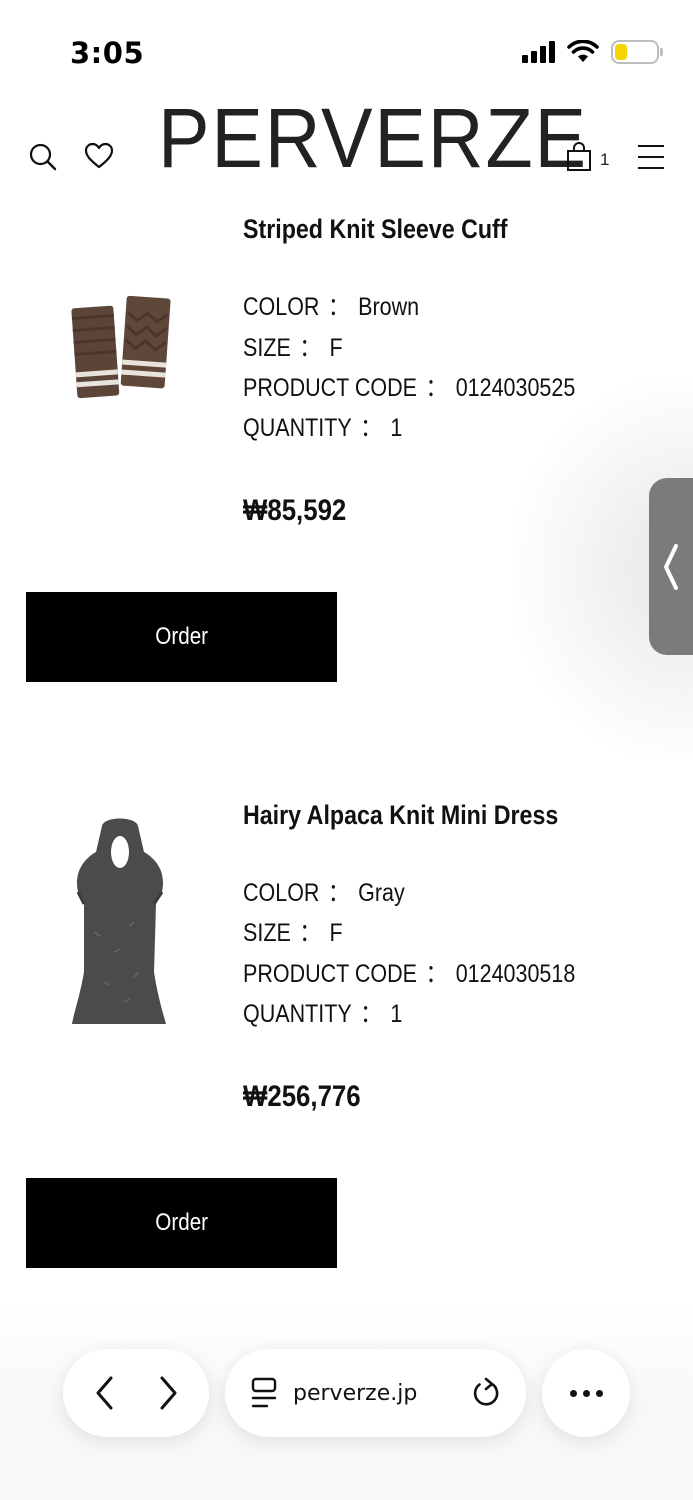 The image size is (693, 1500). Describe the element at coordinates (583, 51) in the screenshot. I see `wifi-icon` at that location.